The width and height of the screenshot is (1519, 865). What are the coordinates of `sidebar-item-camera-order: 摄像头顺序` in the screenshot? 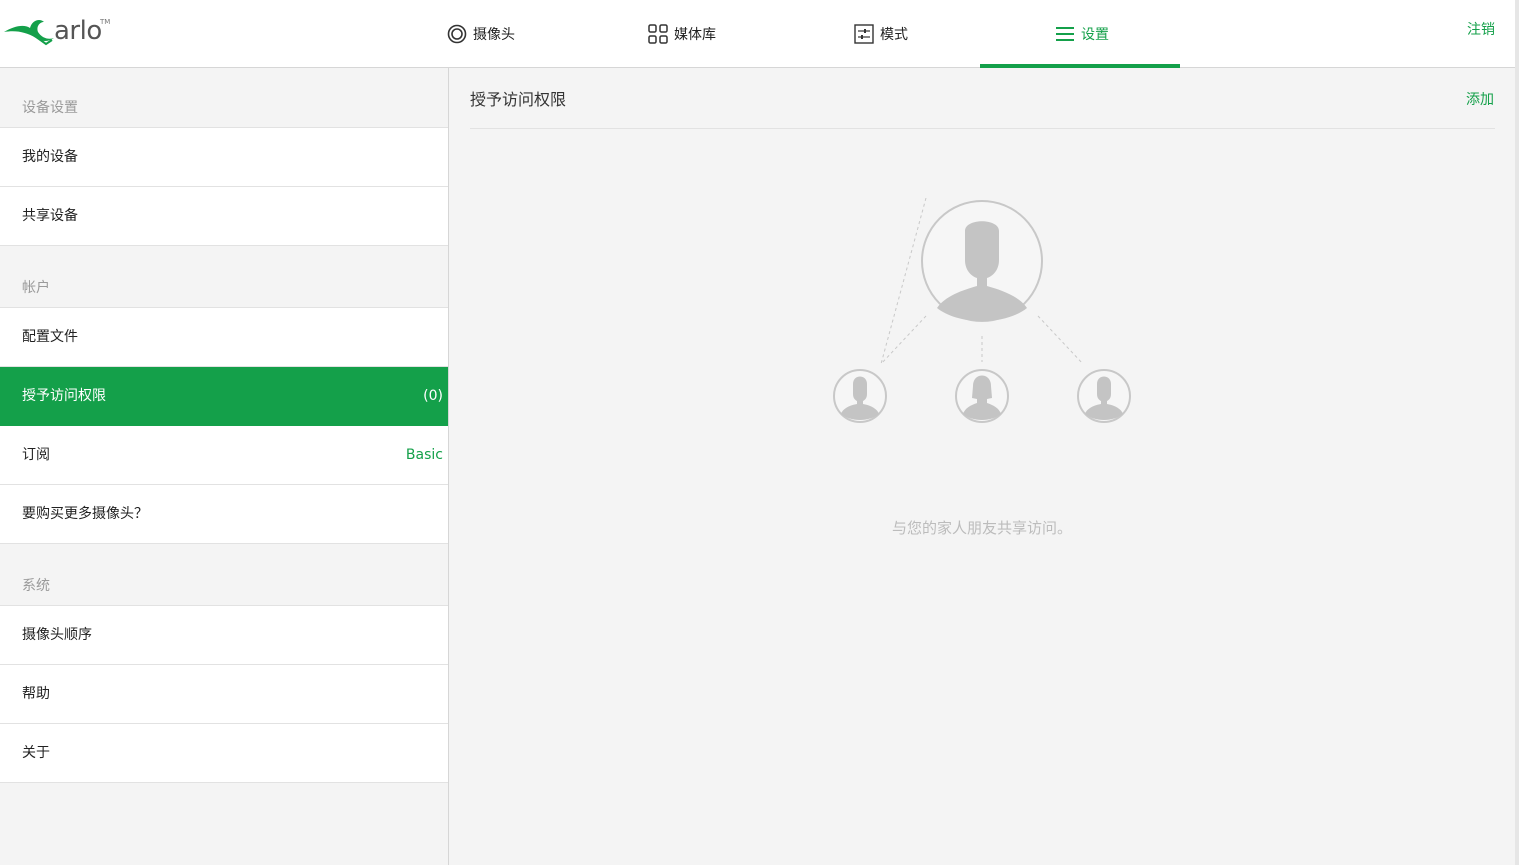 It's located at (224, 635).